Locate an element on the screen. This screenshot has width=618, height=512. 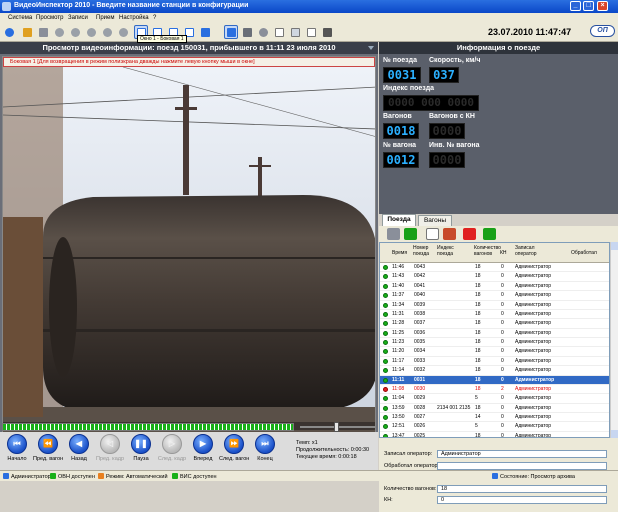
tab-trains: Поезда is located at coordinates (399, 220).